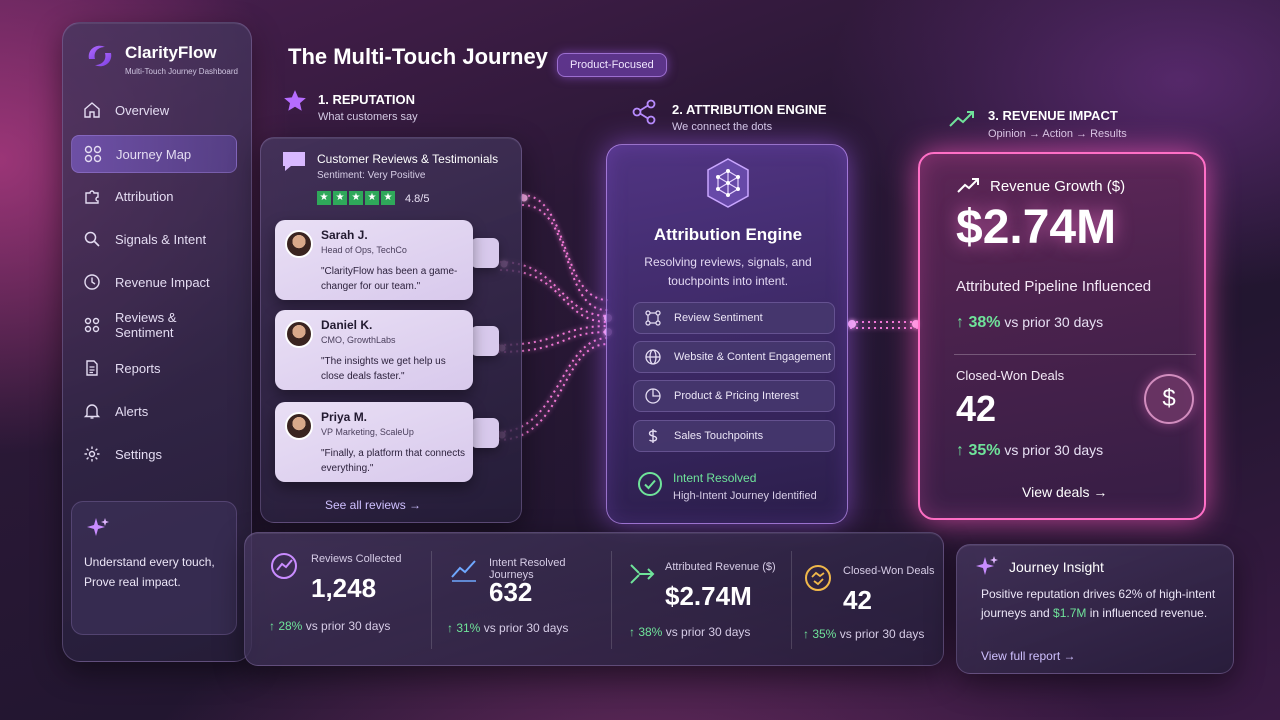  Describe the element at coordinates (511, 592) in the screenshot. I see `stat-value: 632` at that location.